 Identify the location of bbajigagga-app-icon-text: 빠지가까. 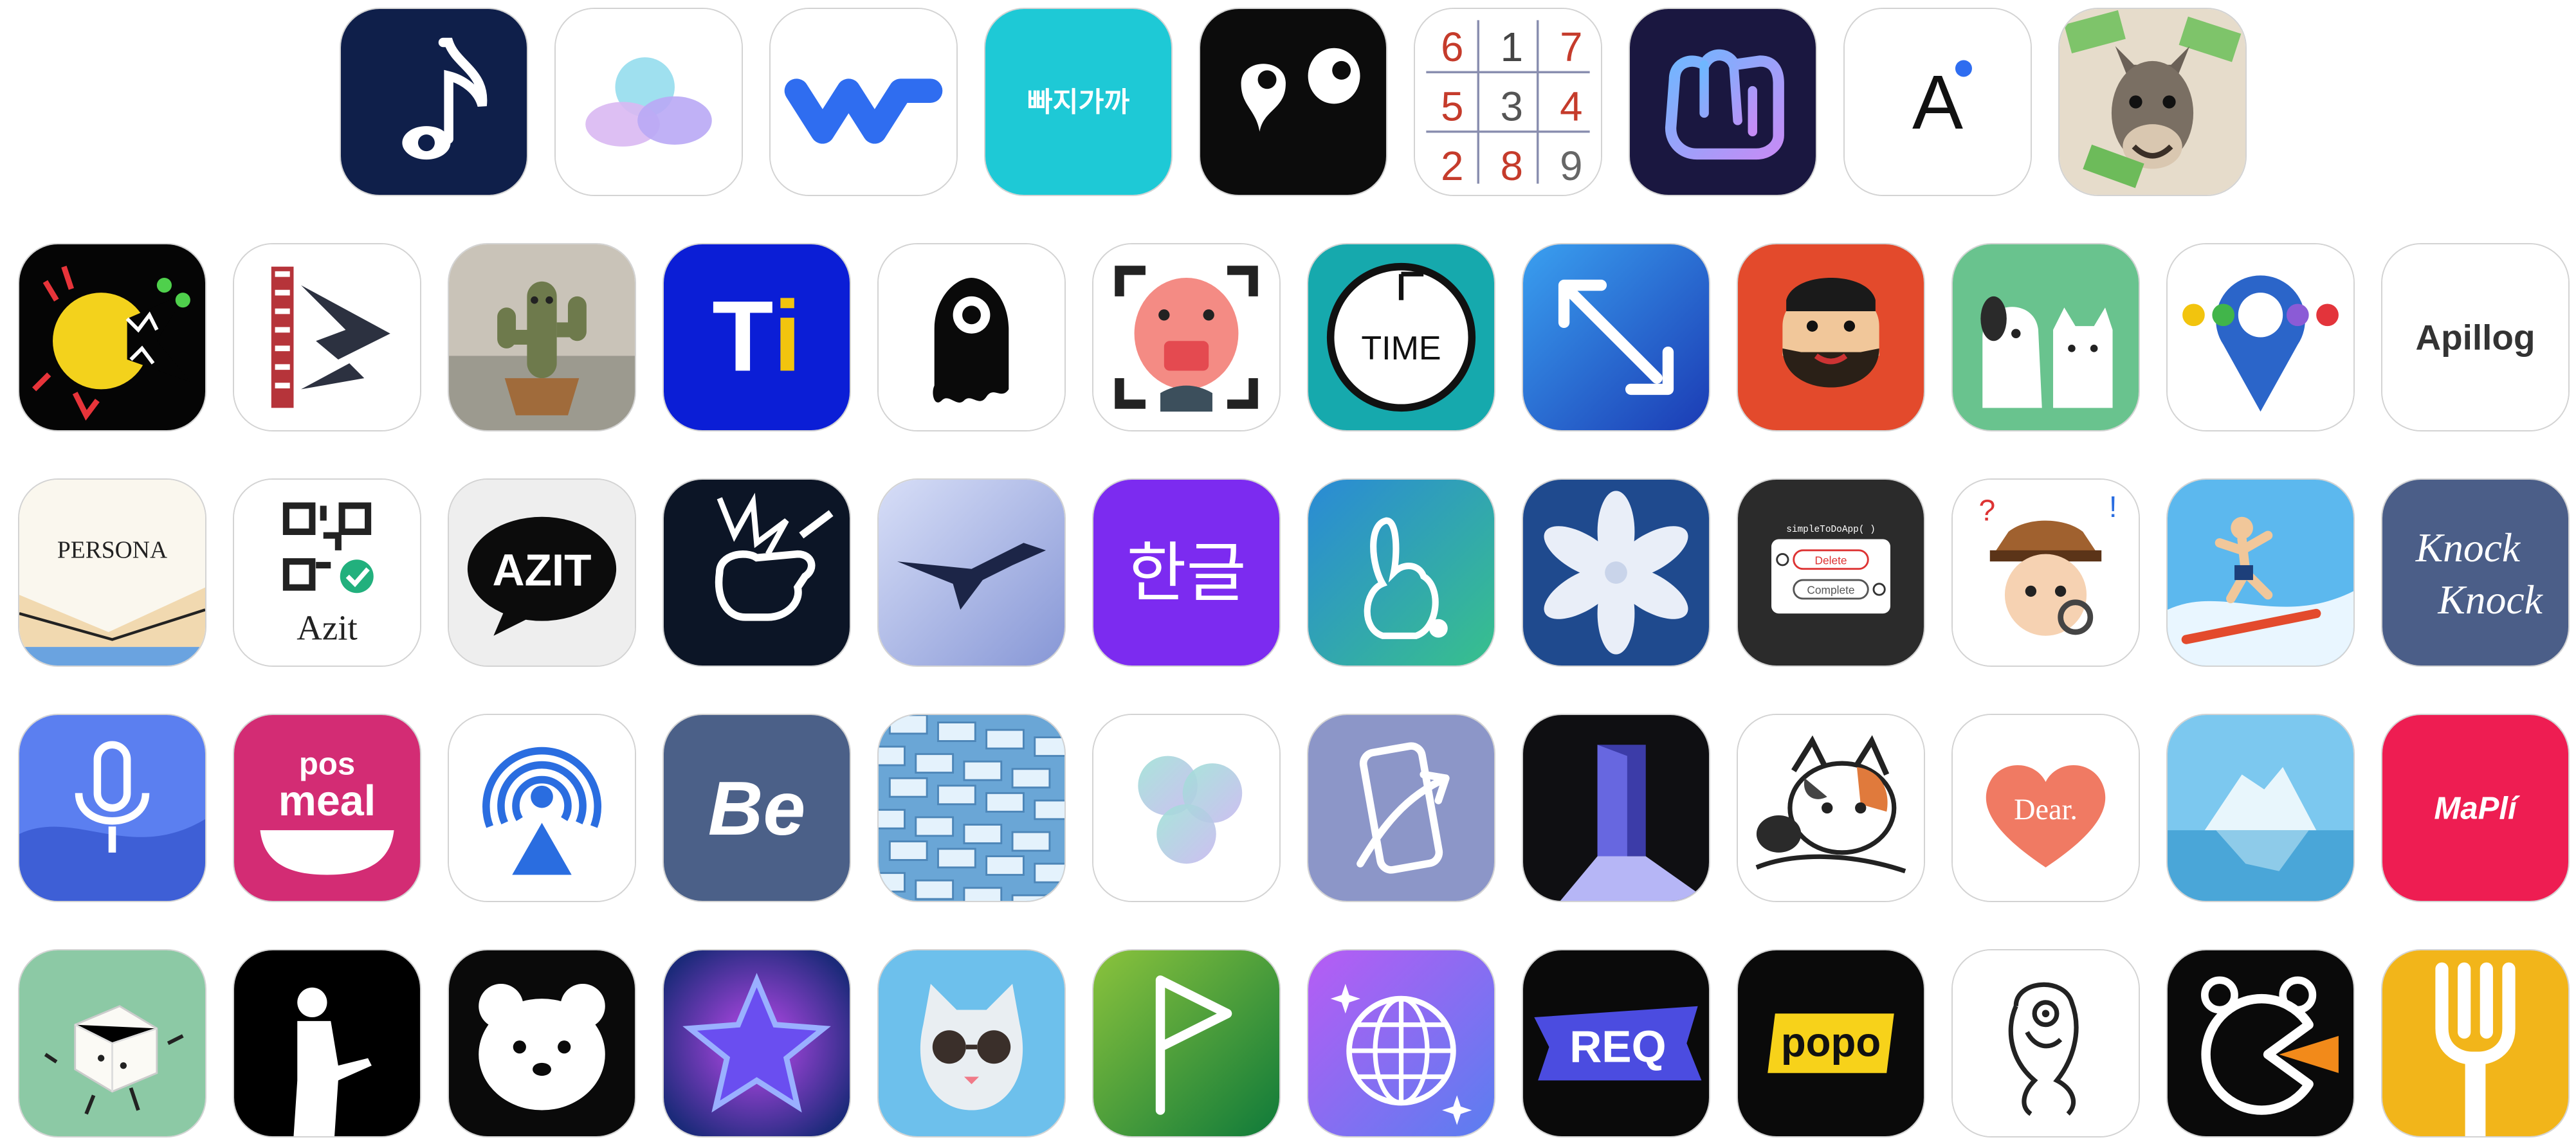
(1078, 102).